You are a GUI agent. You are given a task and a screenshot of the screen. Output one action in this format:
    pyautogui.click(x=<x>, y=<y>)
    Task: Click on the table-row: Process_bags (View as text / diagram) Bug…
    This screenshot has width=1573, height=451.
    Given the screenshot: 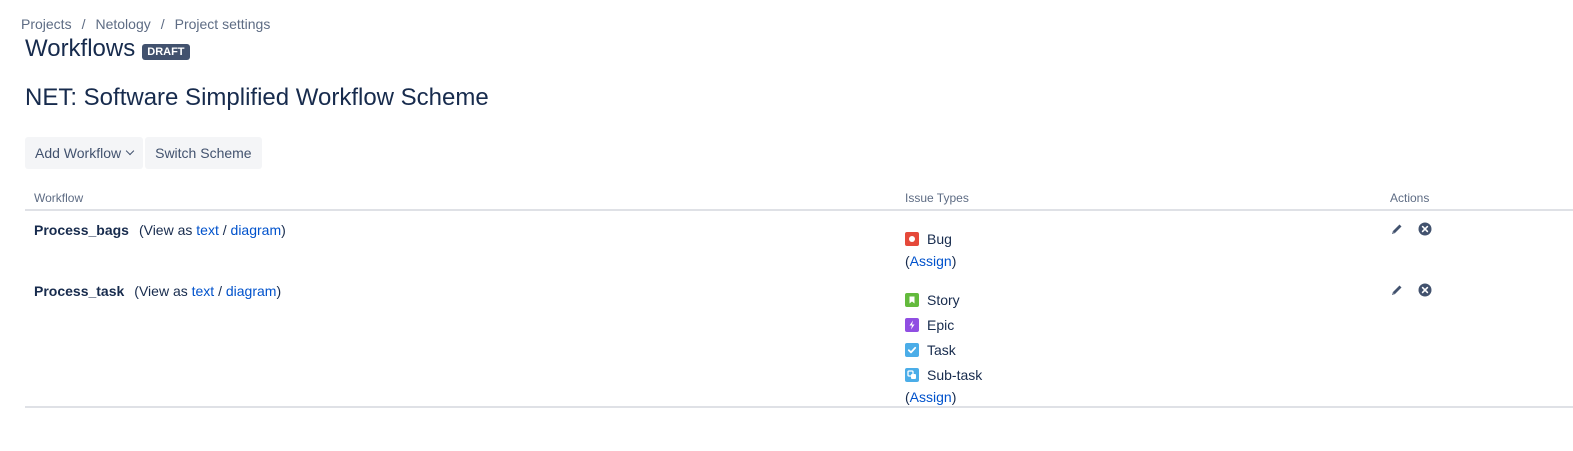 What is the action you would take?
    pyautogui.click(x=799, y=241)
    